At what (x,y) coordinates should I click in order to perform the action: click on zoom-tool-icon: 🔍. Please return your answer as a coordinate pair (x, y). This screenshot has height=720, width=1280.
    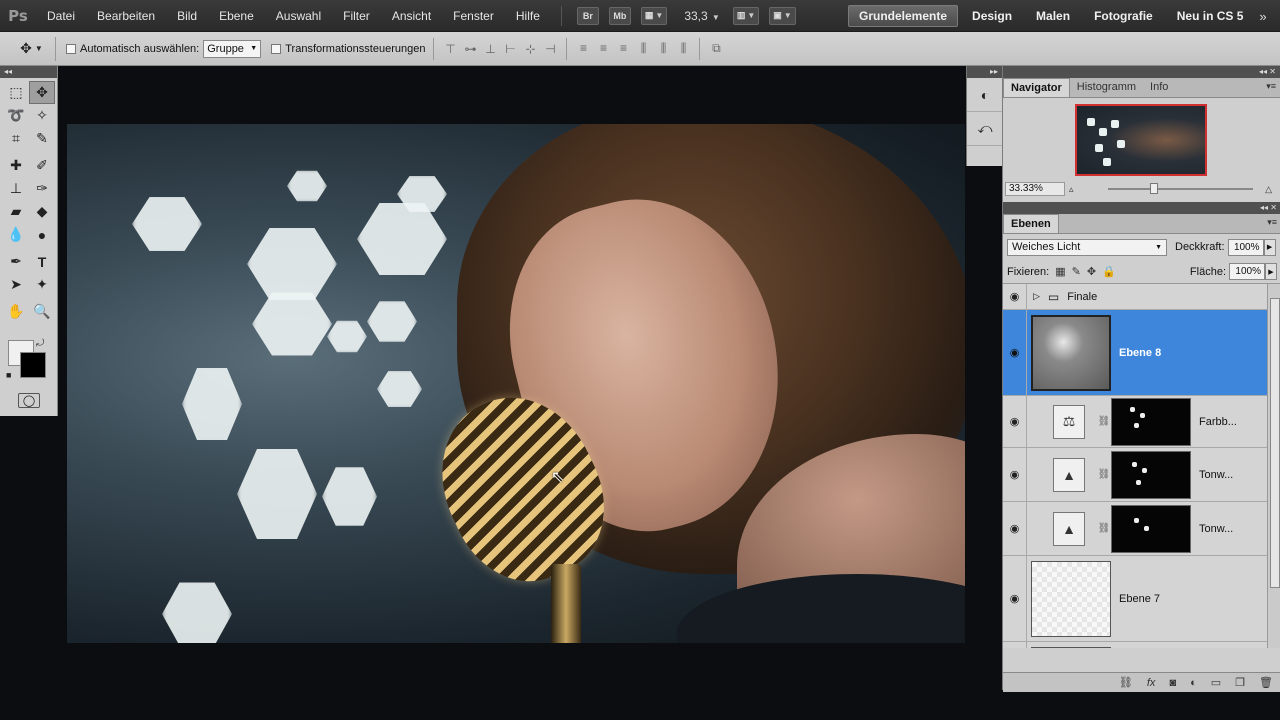
    Looking at the image, I should click on (42, 311).